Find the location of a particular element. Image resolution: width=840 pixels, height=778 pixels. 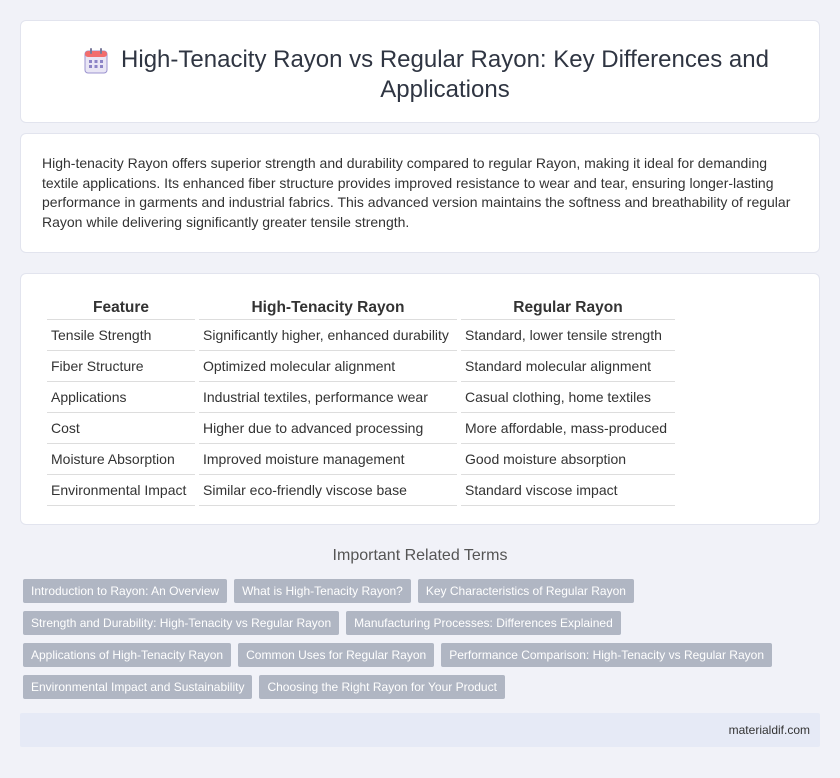

table-cell: Improved moisture management is located at coordinates (328, 459).